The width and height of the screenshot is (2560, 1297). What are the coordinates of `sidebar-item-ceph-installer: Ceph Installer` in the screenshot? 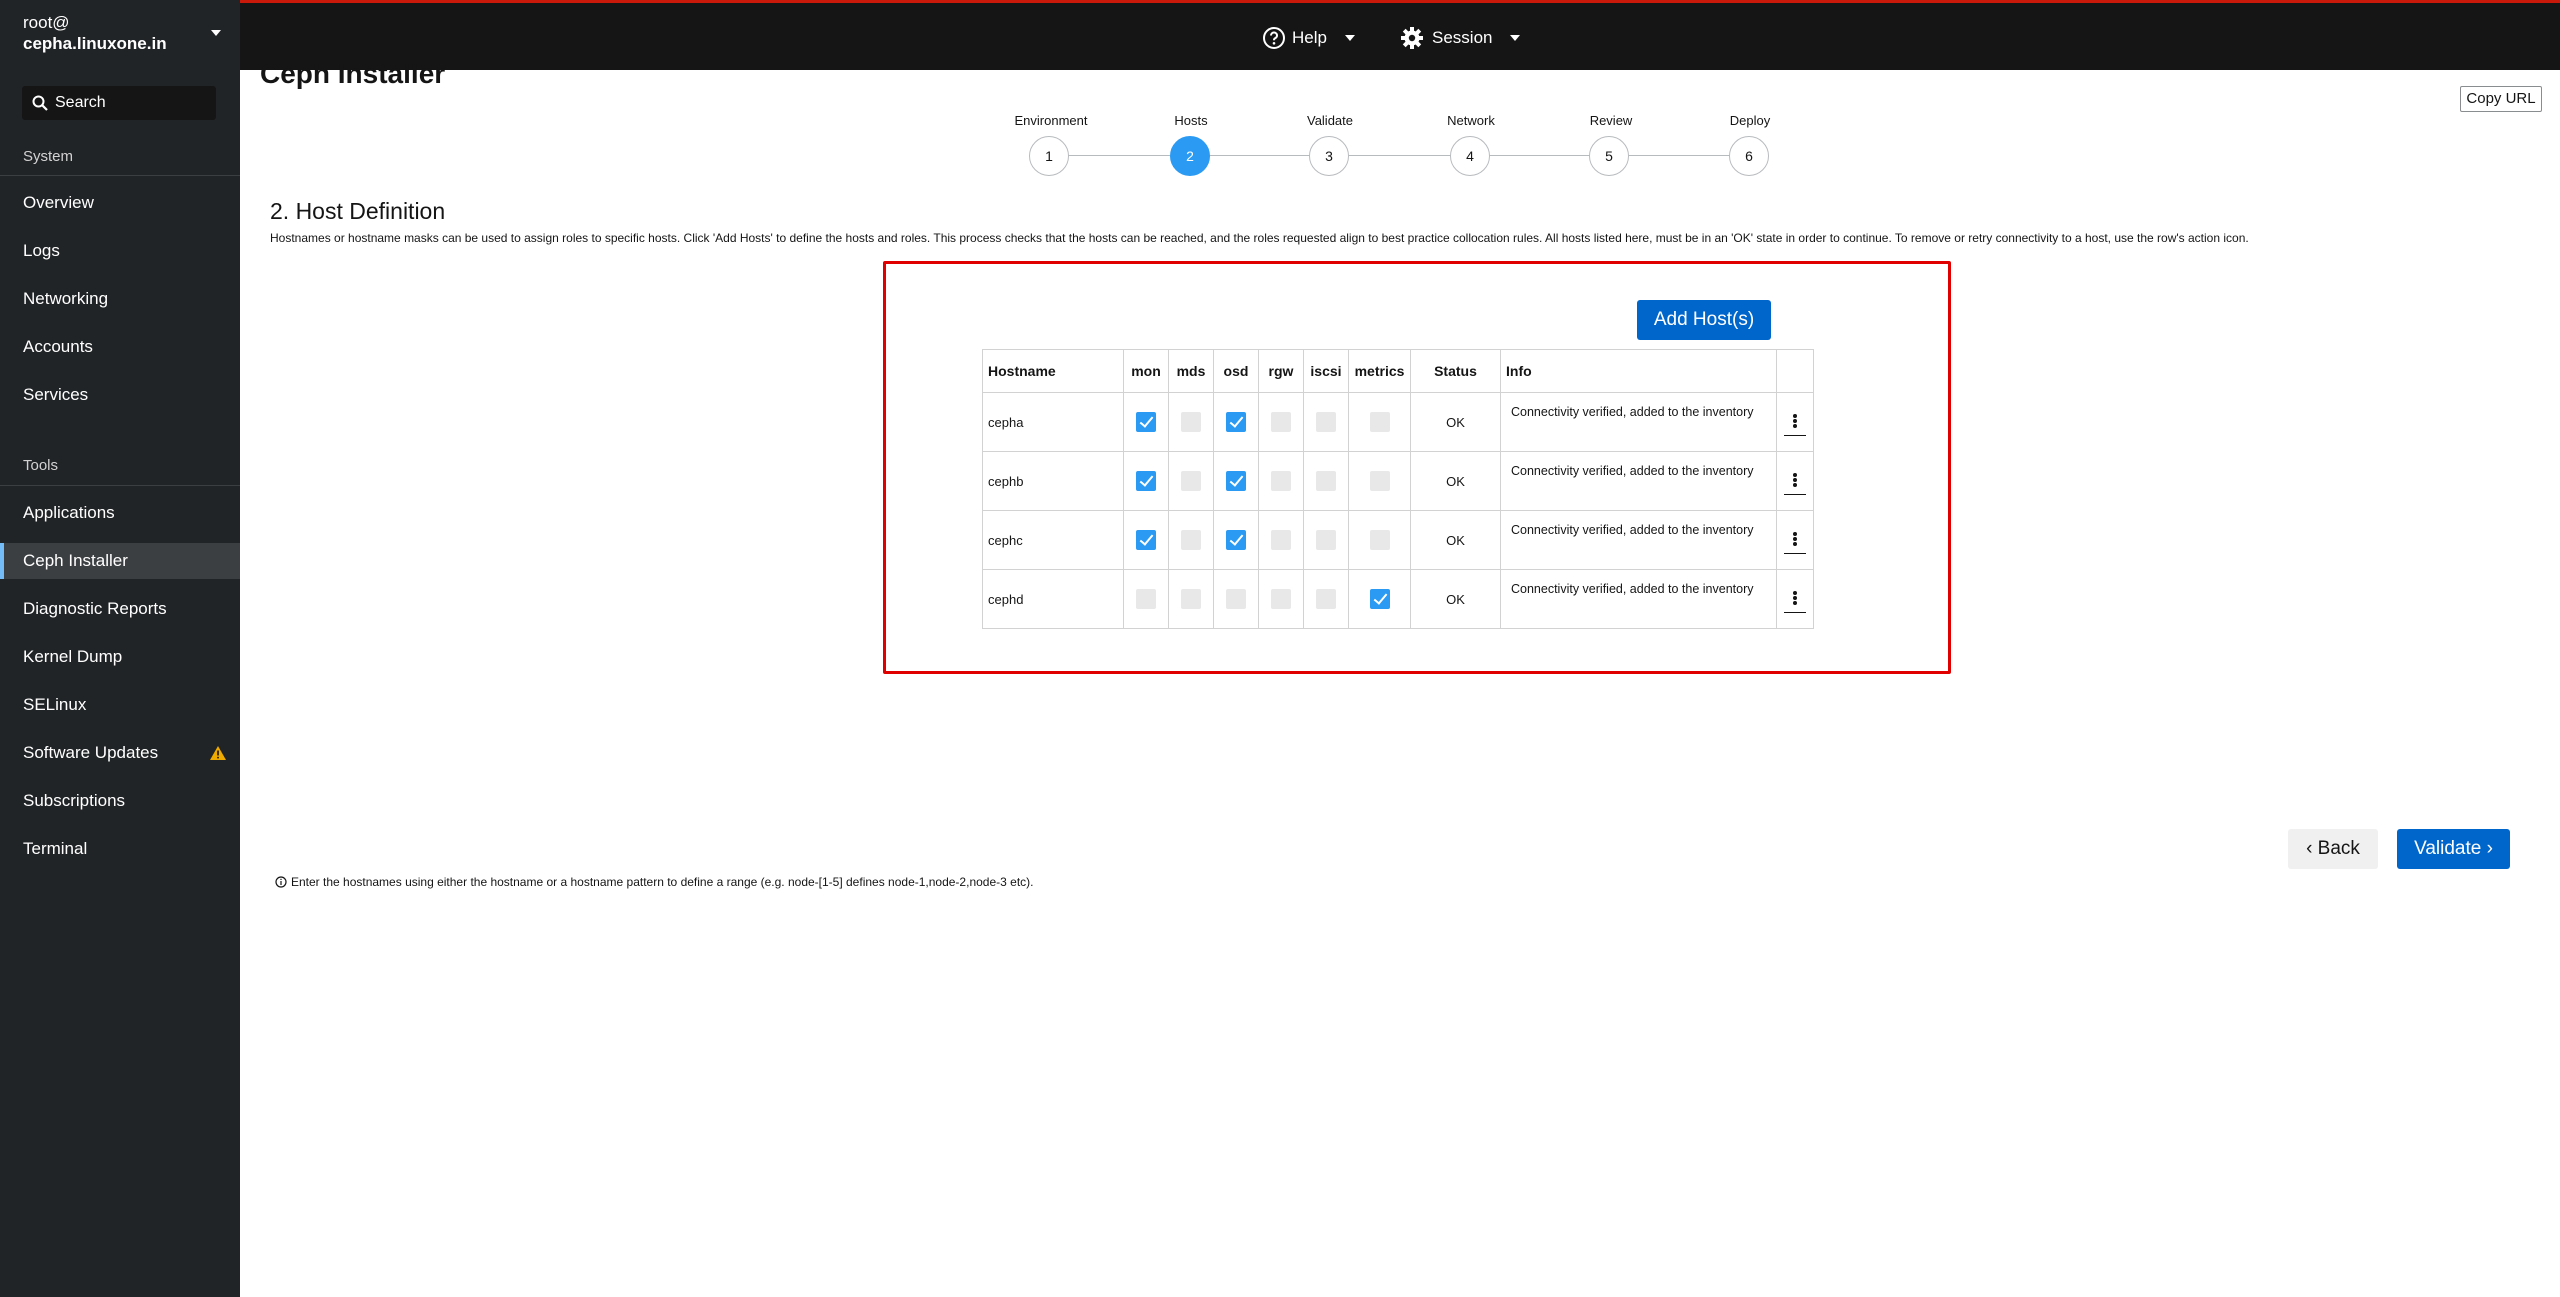 It's located at (120, 561).